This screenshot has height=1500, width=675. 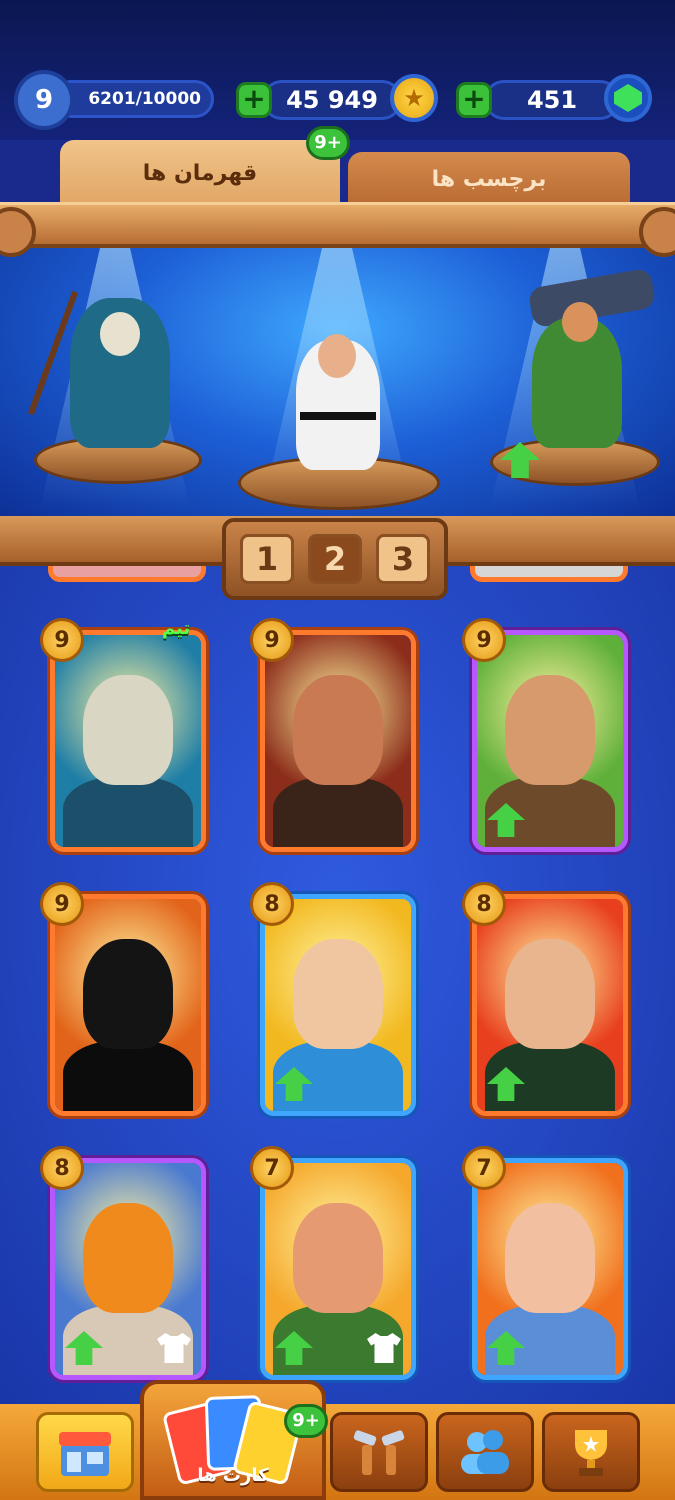 I want to click on tab-heroes-label: قهرمان ها, so click(x=200, y=173).